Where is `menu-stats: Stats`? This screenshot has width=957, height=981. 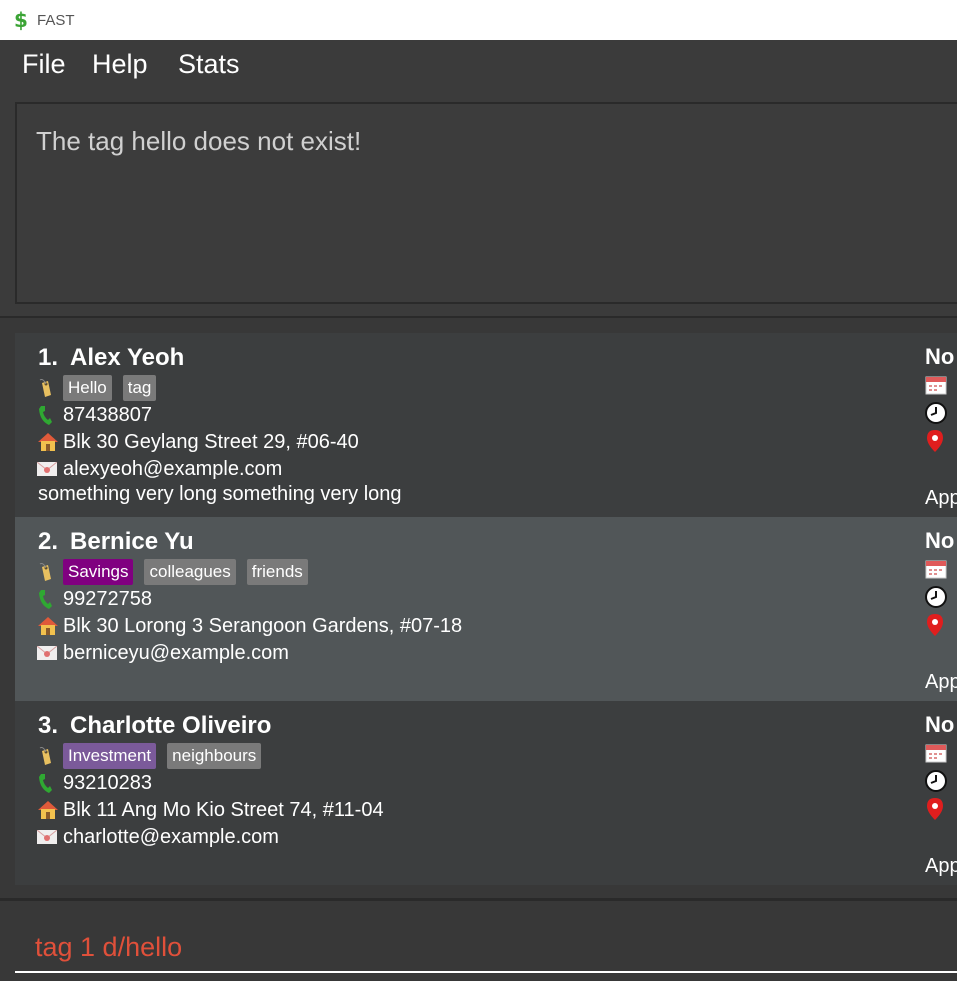
menu-stats: Stats is located at coordinates (209, 64).